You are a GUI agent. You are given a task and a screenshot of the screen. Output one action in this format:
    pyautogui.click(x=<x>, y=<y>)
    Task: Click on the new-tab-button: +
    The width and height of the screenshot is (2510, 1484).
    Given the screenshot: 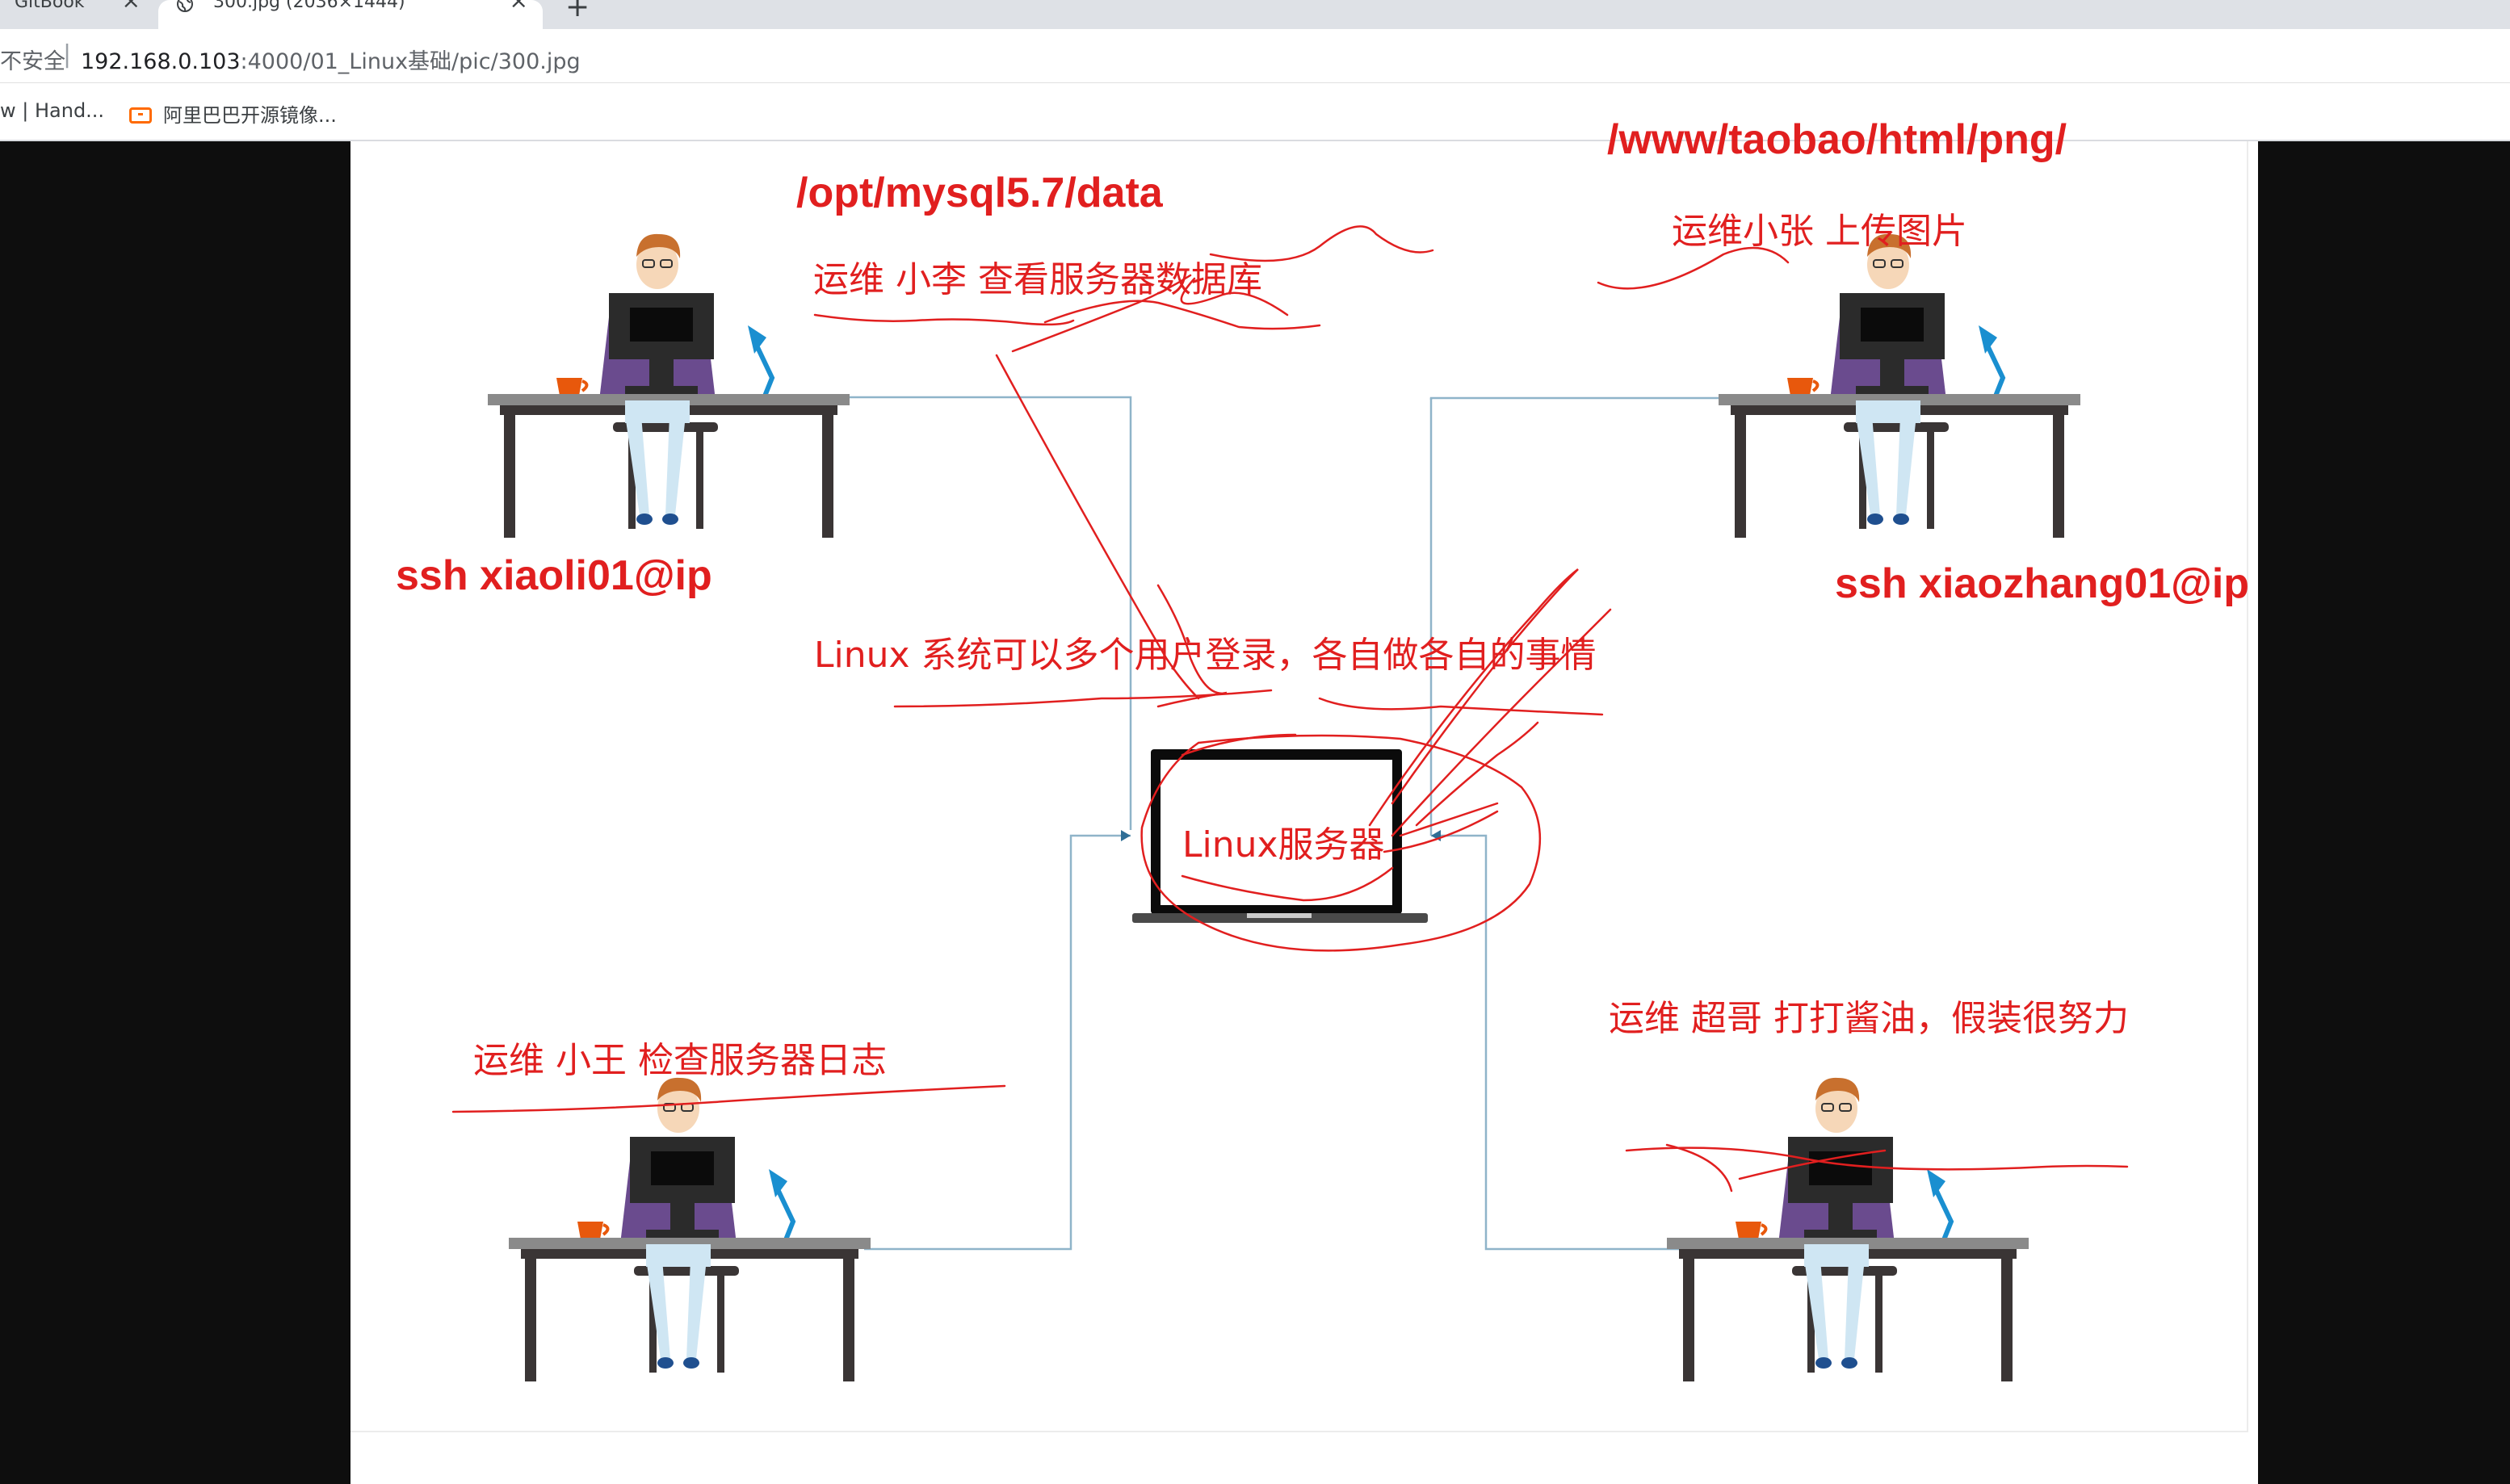 What is the action you would take?
    pyautogui.click(x=578, y=11)
    